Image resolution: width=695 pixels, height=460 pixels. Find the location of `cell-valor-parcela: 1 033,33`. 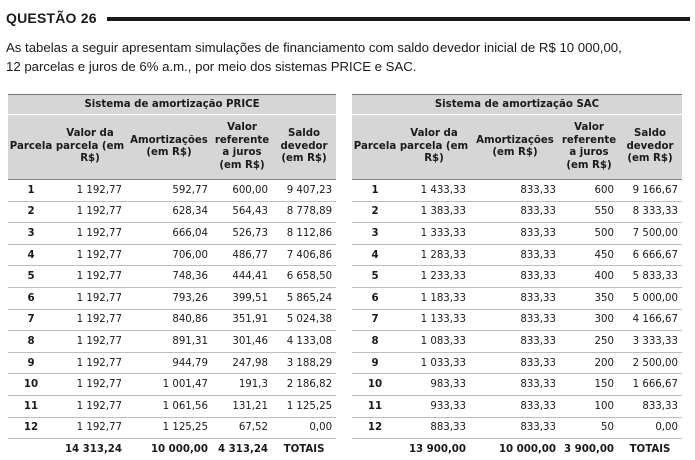

cell-valor-parcela: 1 033,33 is located at coordinates (434, 363).